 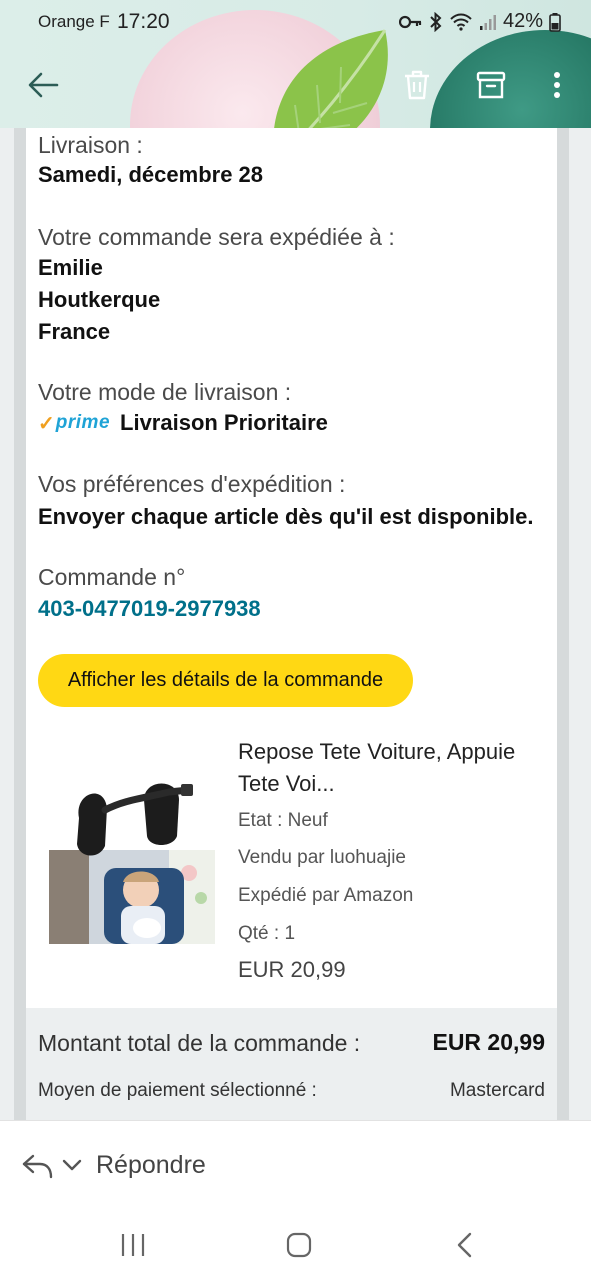 I want to click on recent-apps-button, so click(x=133, y=1245).